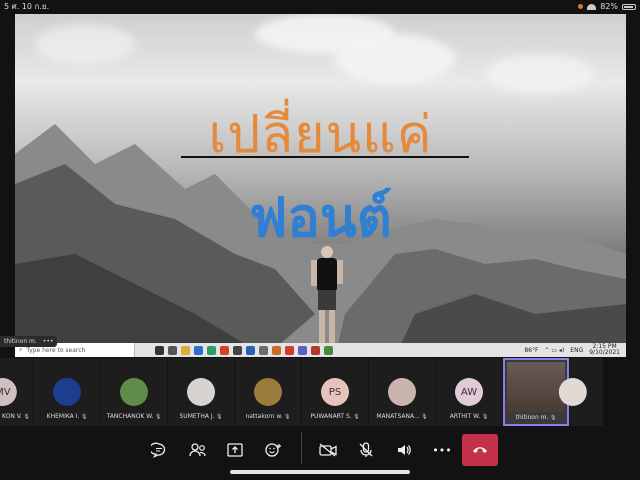 This screenshot has height=480, width=640. I want to click on share-tray-icon, so click(235, 450).